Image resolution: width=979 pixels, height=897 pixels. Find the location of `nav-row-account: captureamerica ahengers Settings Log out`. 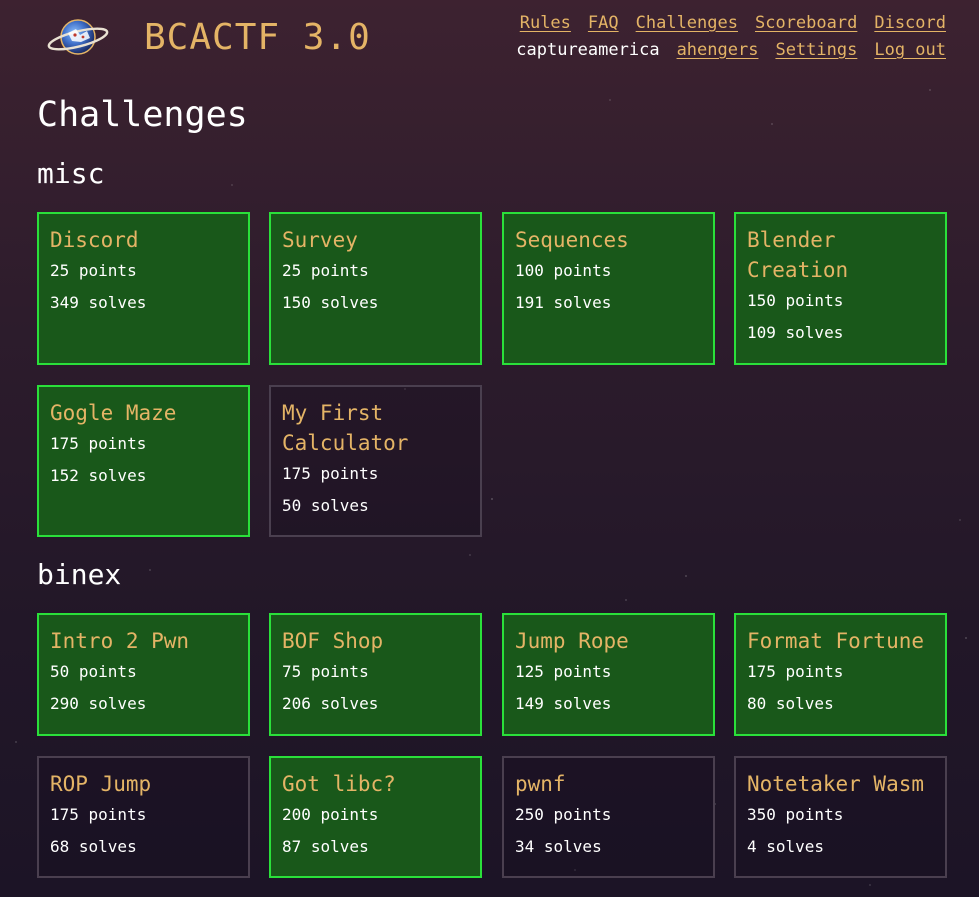

nav-row-account: captureamerica ahengers Settings Log out is located at coordinates (731, 50).